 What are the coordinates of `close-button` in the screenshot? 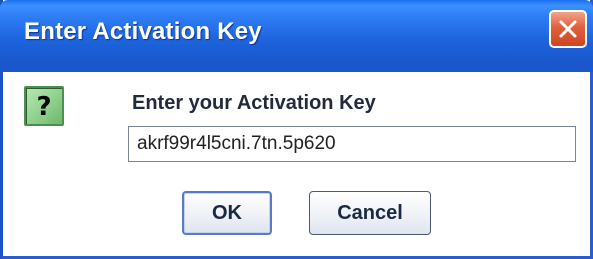 It's located at (568, 29).